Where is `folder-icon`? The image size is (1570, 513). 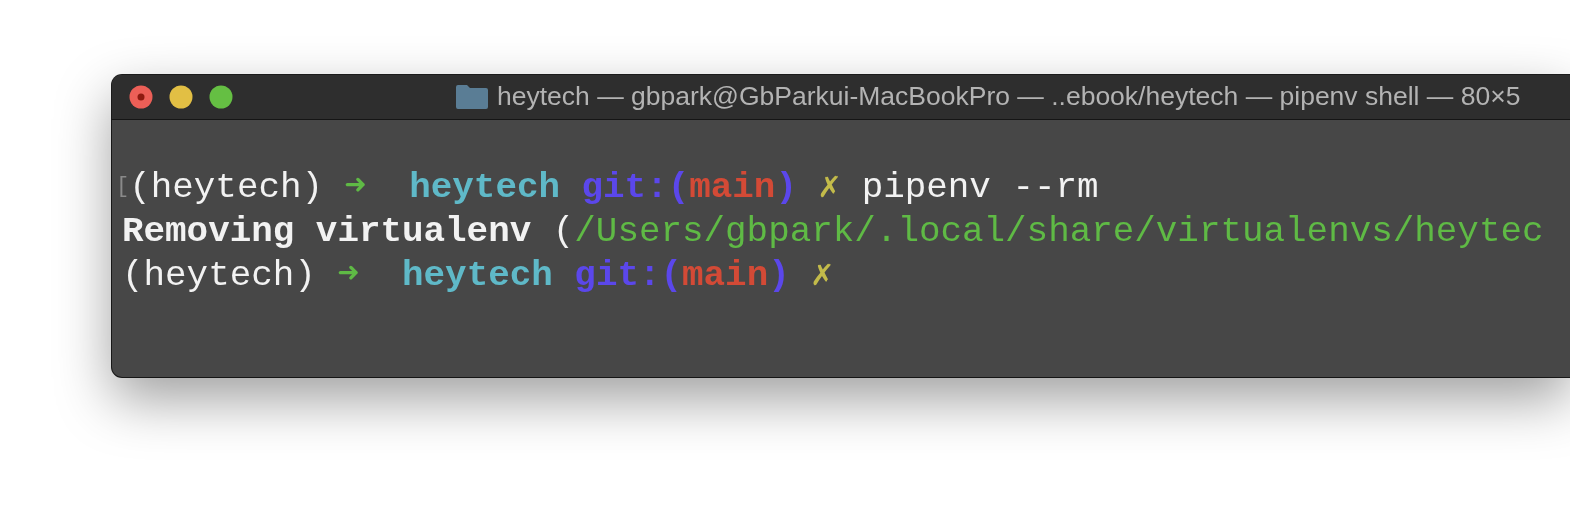
folder-icon is located at coordinates (472, 97).